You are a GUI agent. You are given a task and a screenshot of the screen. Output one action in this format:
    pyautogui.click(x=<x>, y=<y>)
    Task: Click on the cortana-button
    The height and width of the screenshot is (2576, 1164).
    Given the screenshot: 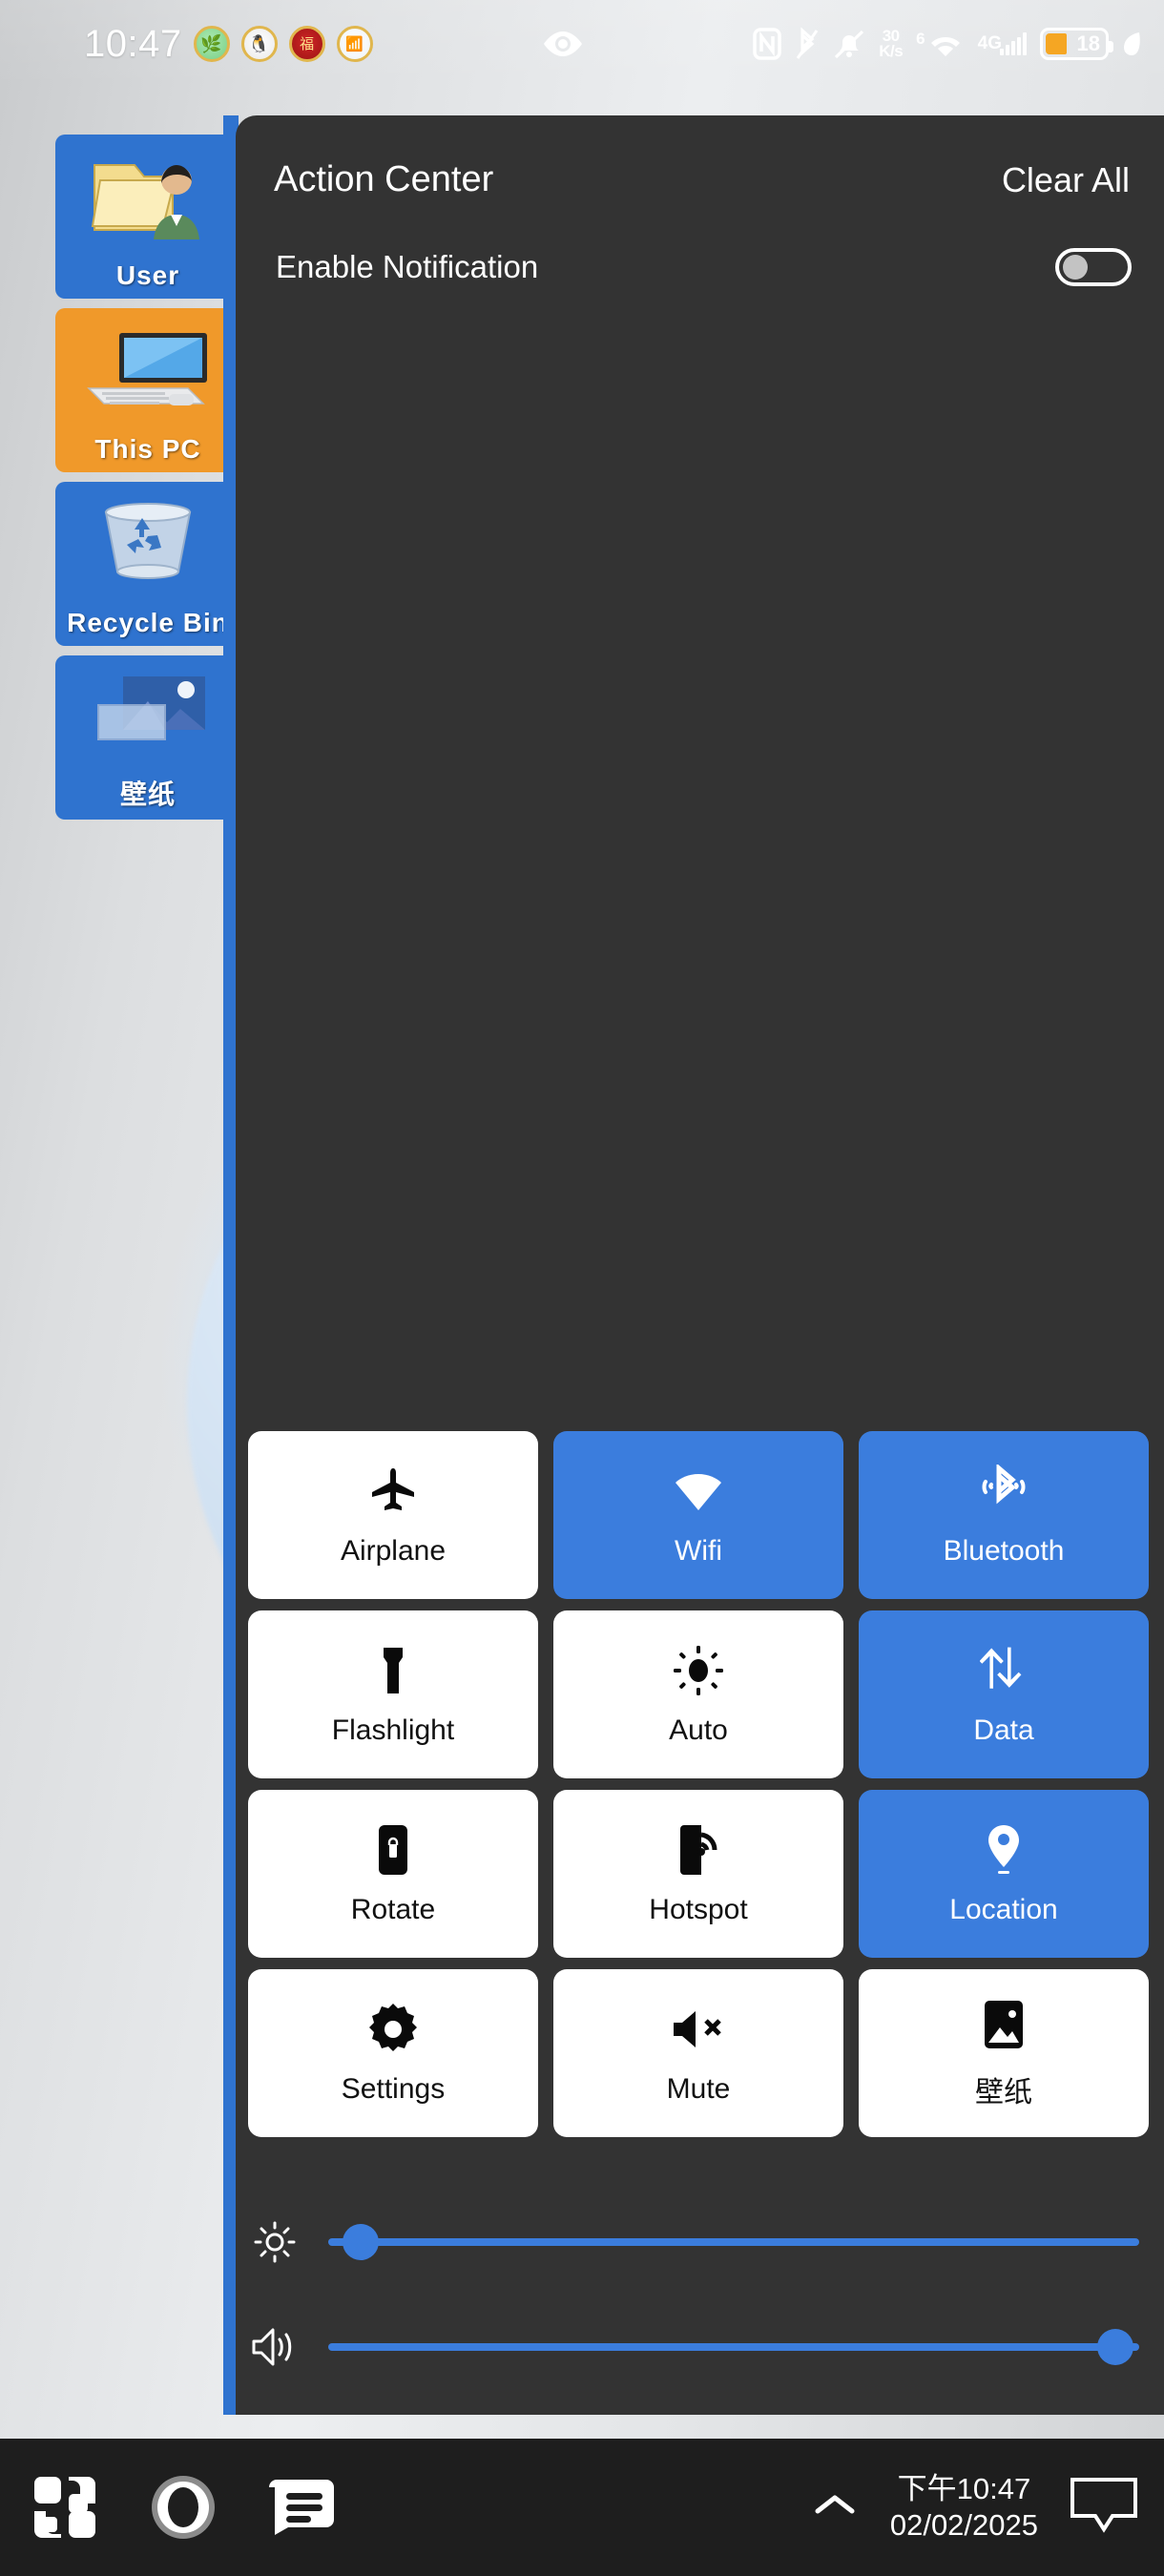 What is the action you would take?
    pyautogui.click(x=183, y=2507)
    